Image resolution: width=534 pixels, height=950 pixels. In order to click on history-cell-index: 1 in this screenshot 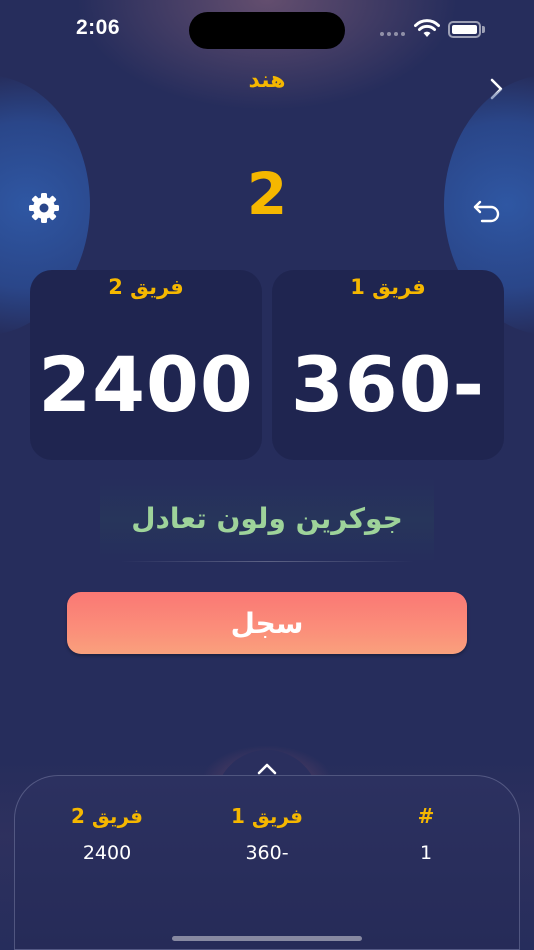, I will do `click(426, 853)`.